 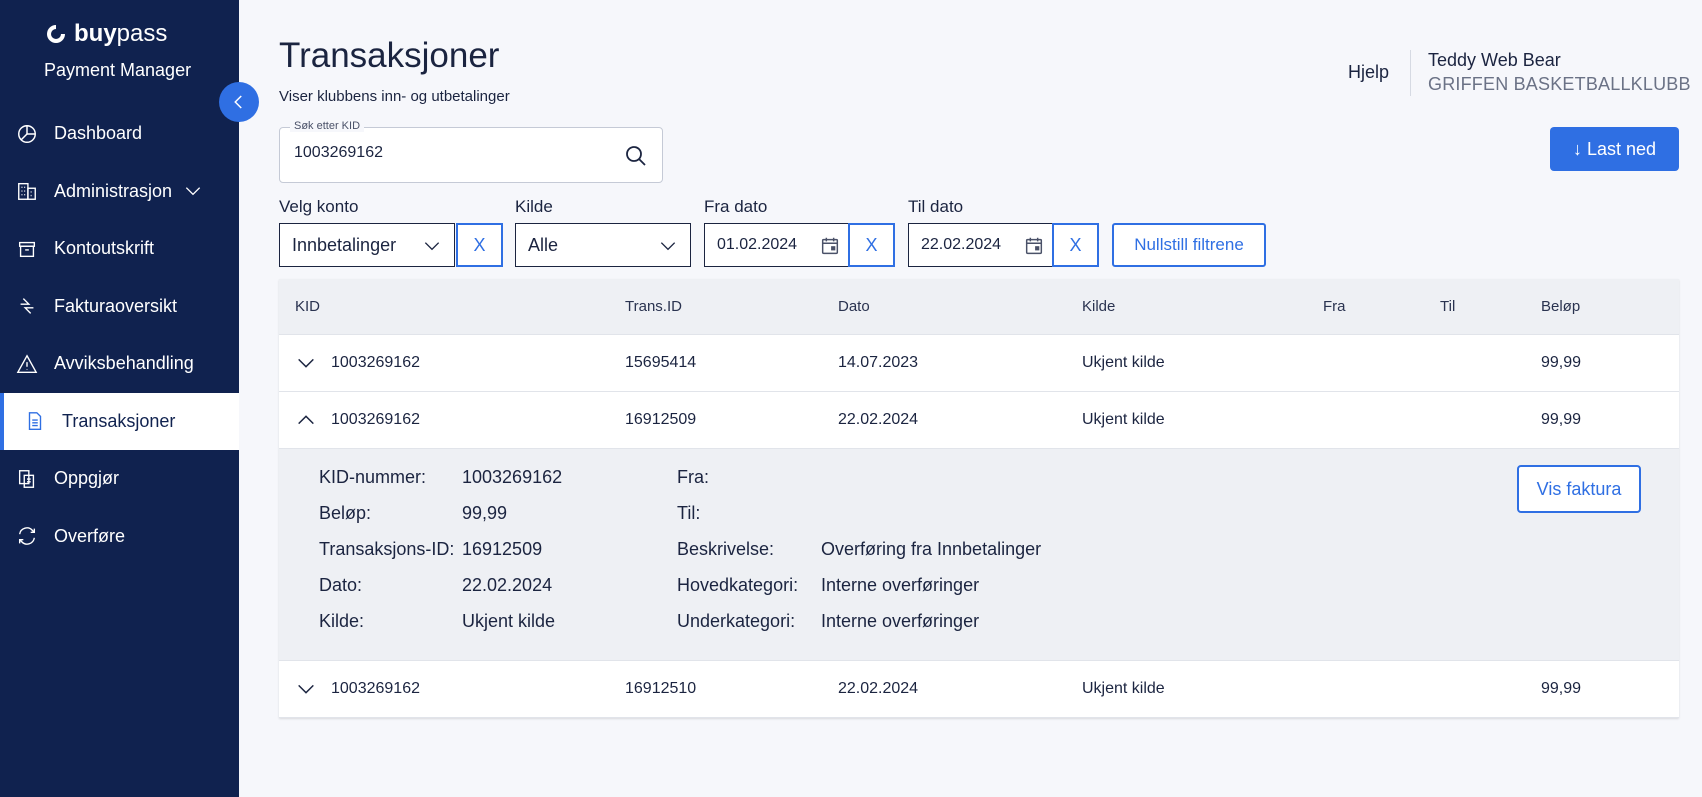 I want to click on column-header-source: Kilde, so click(x=1098, y=306).